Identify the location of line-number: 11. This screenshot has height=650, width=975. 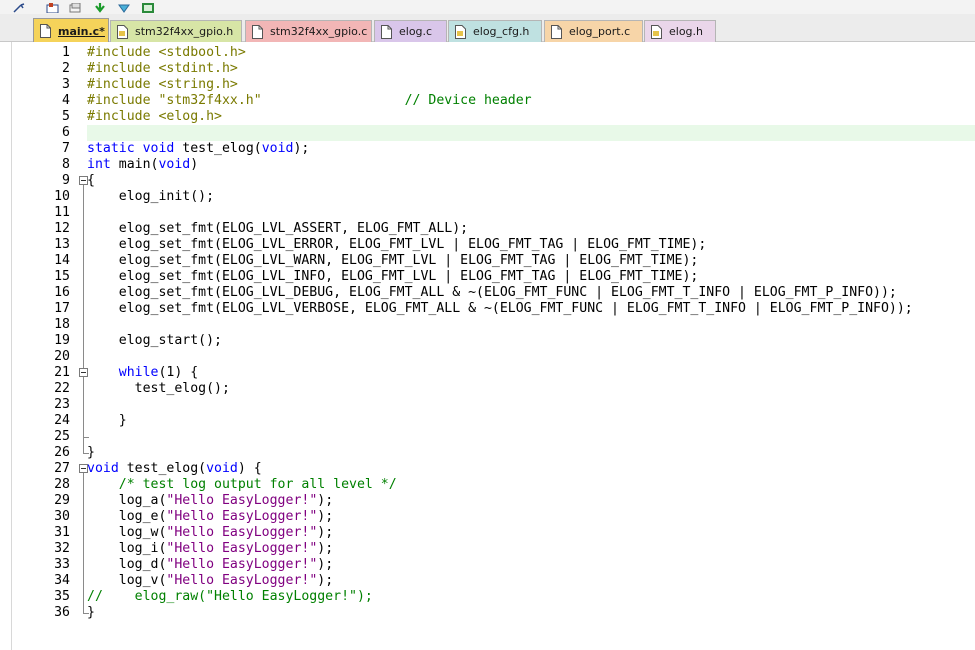
(62, 212).